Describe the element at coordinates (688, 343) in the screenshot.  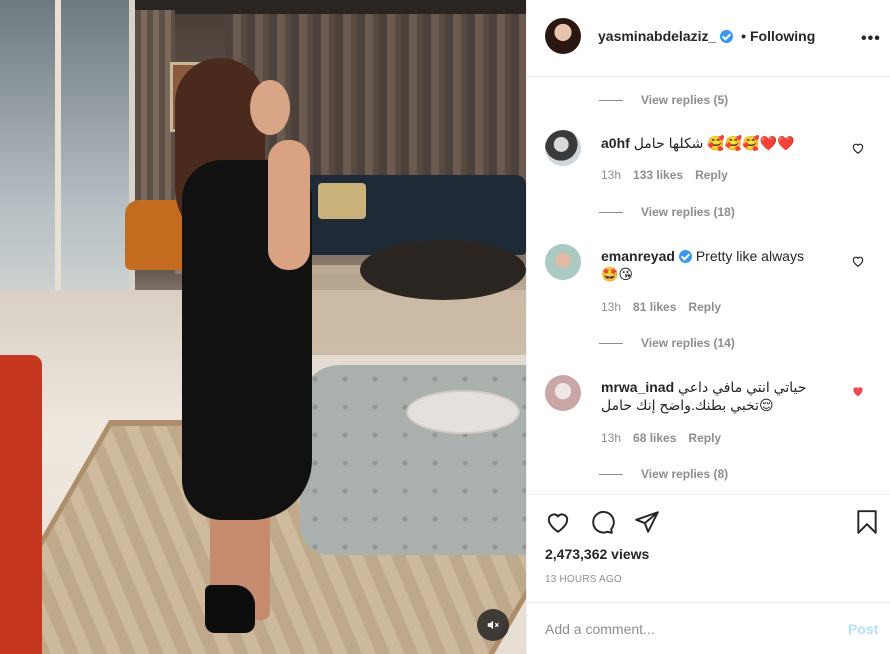
I see `view-replies-label: View replies (14)` at that location.